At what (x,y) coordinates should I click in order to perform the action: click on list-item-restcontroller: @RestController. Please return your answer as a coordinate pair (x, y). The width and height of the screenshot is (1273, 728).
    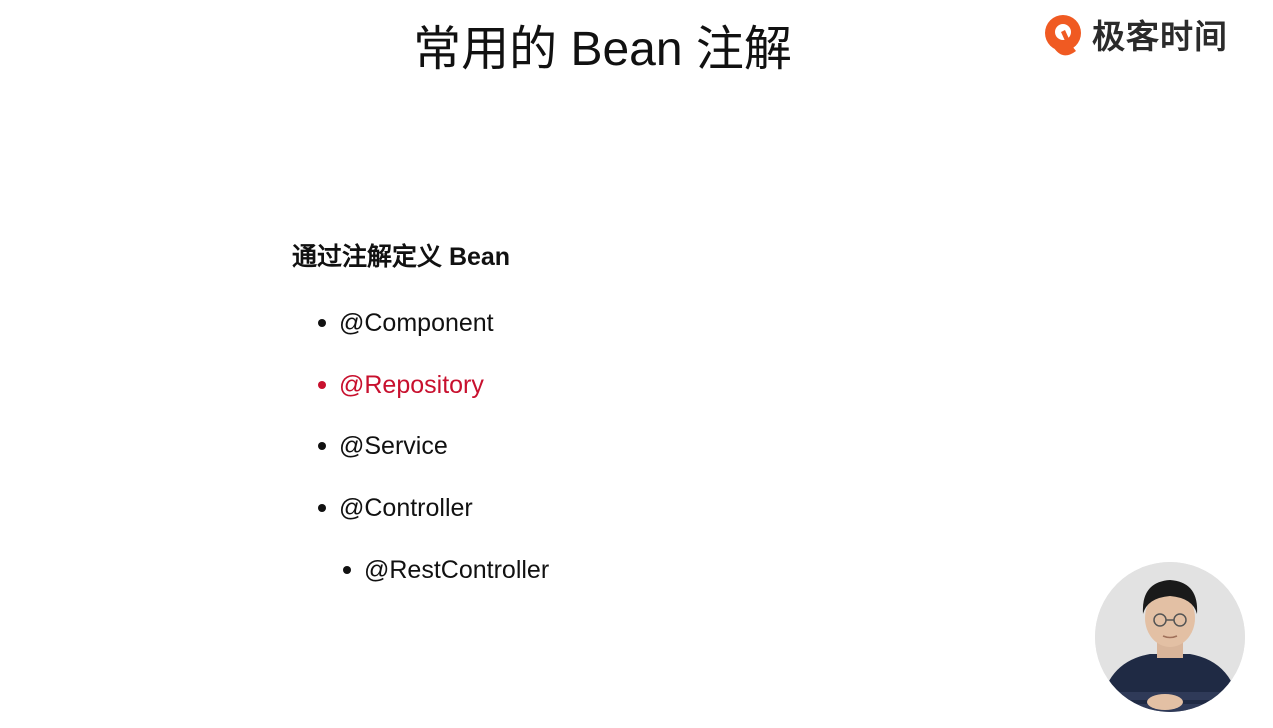
    Looking at the image, I should click on (446, 570).